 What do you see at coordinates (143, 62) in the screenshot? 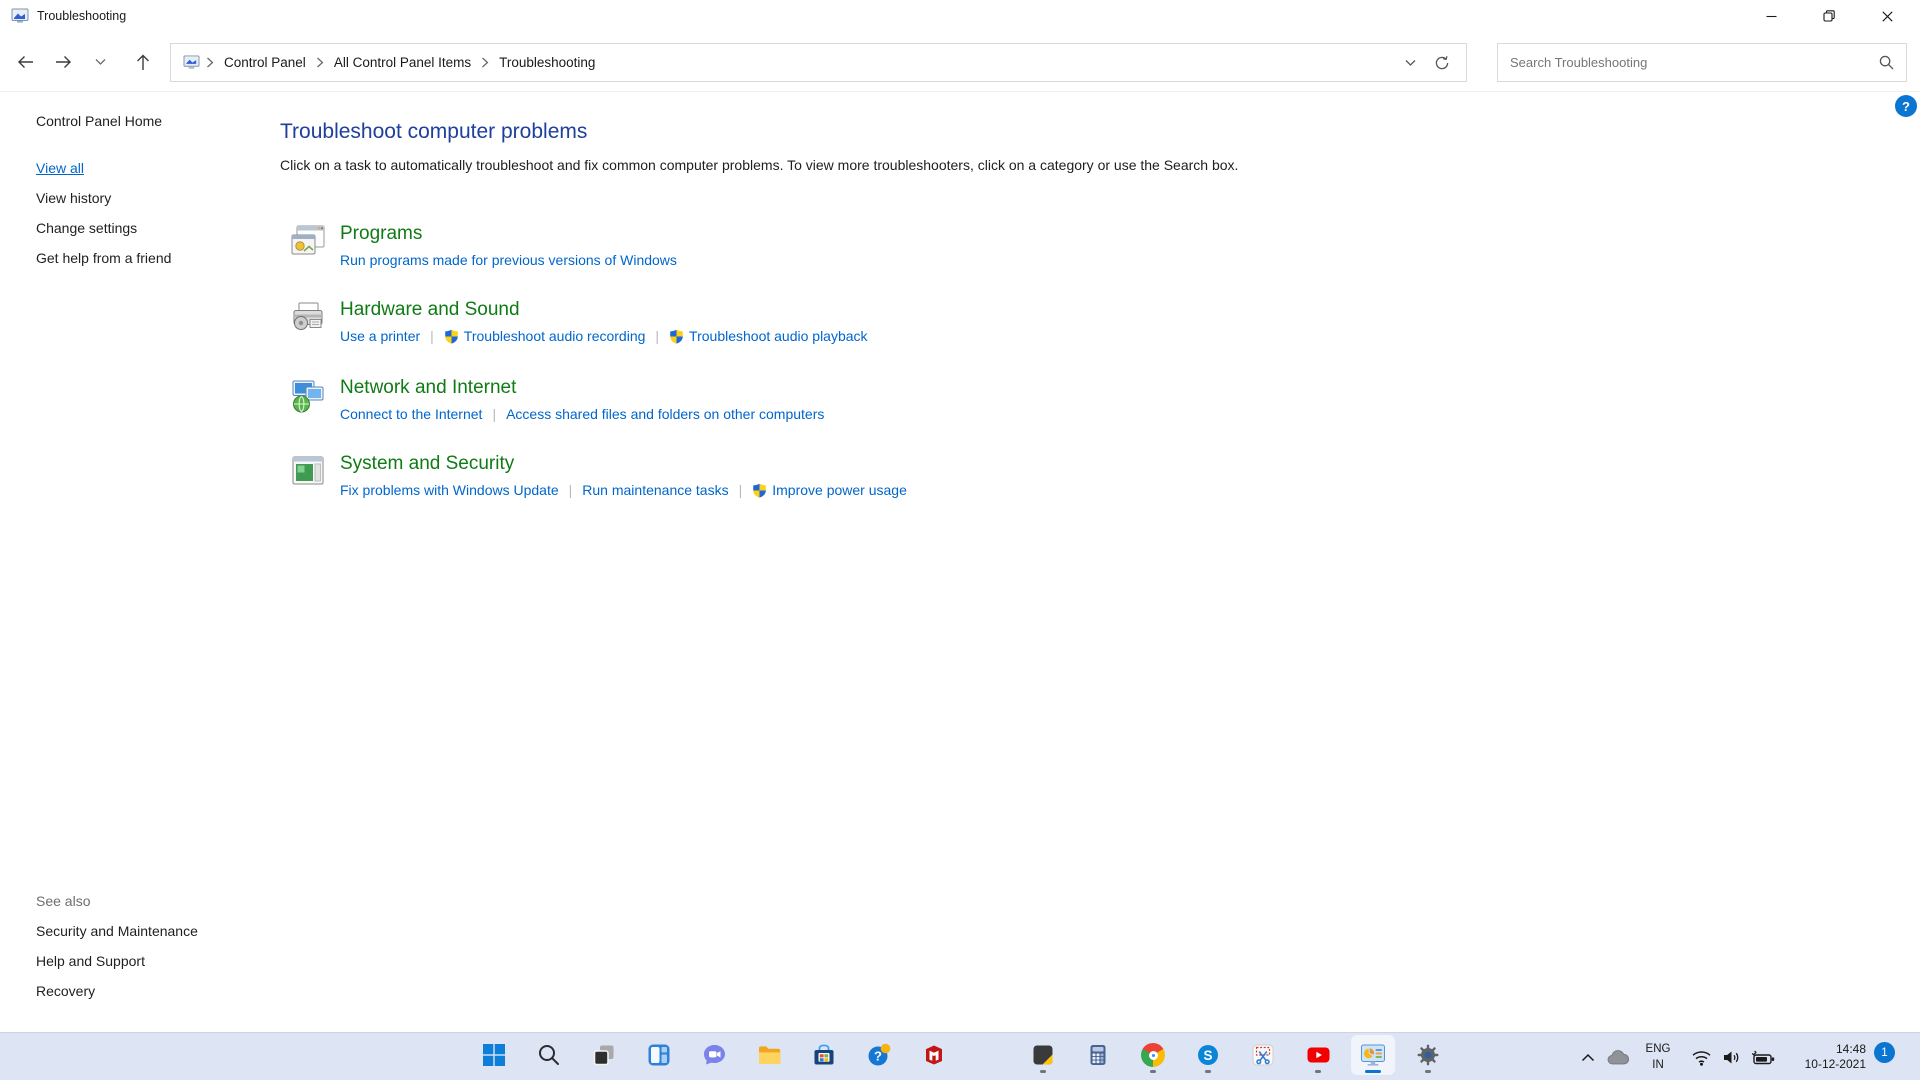
I see `up-button` at bounding box center [143, 62].